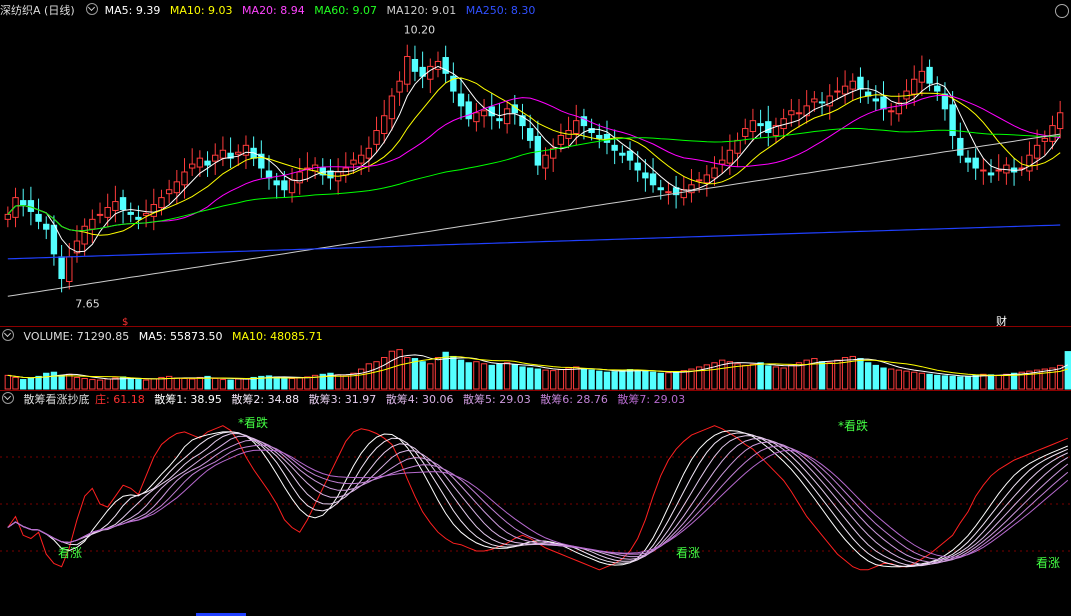 The width and height of the screenshot is (1071, 616). Describe the element at coordinates (277, 336) in the screenshot. I see `volume-ma10: MA10: 48085.71` at that location.